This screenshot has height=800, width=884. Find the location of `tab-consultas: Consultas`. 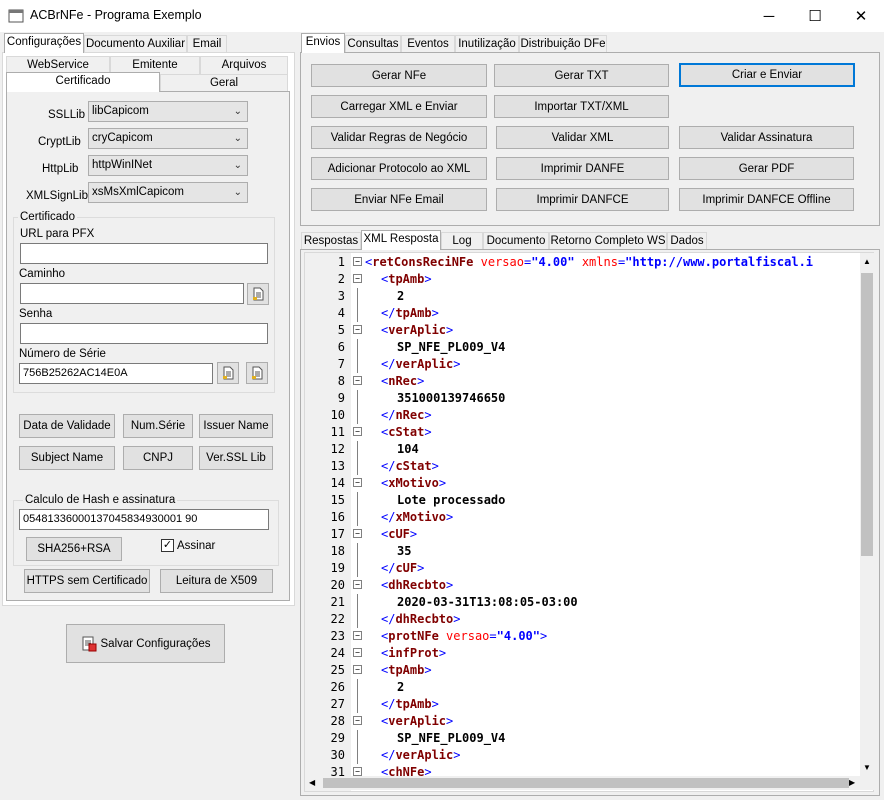

tab-consultas: Consultas is located at coordinates (373, 44).